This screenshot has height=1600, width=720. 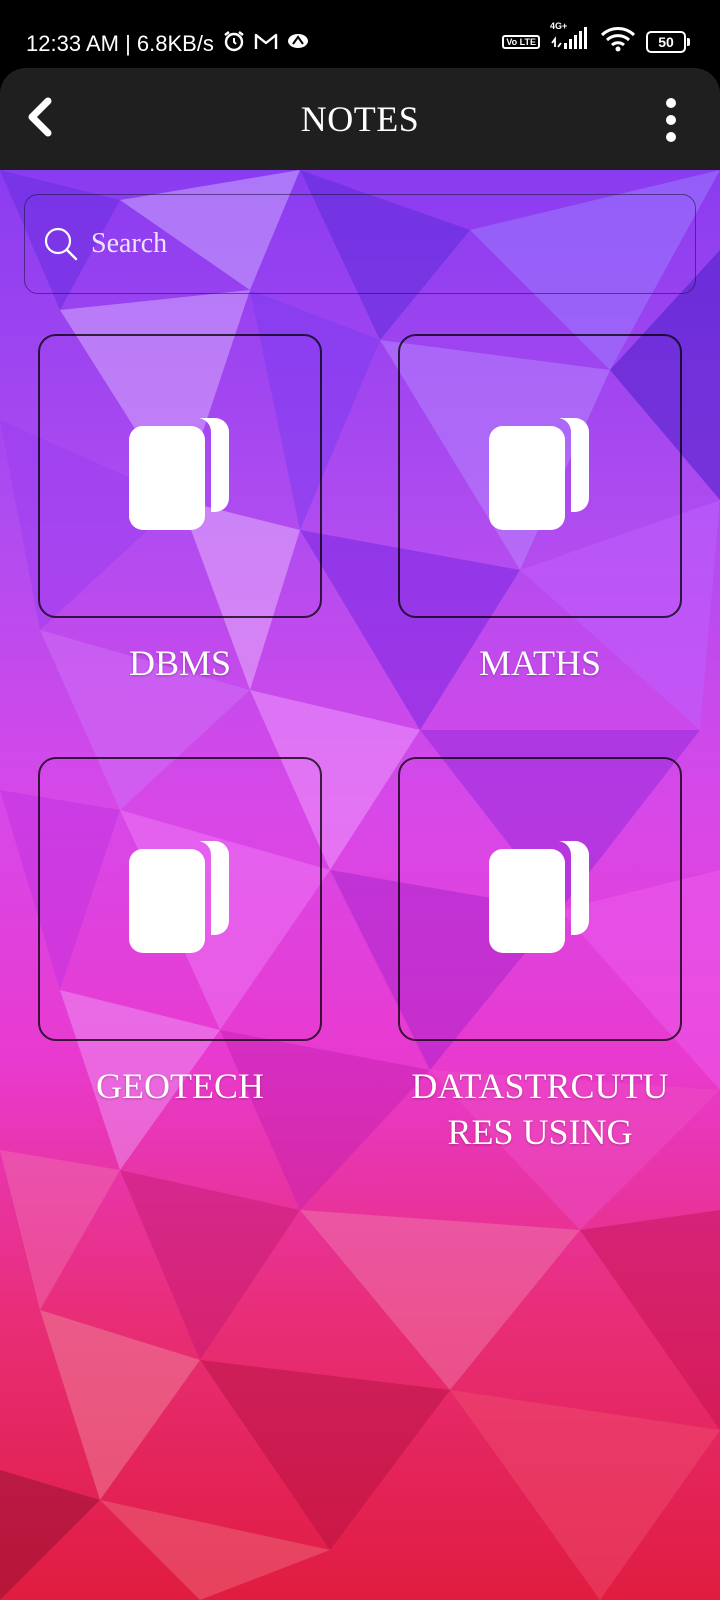 I want to click on note-tile-geotech: GEOTECH, so click(x=180, y=933).